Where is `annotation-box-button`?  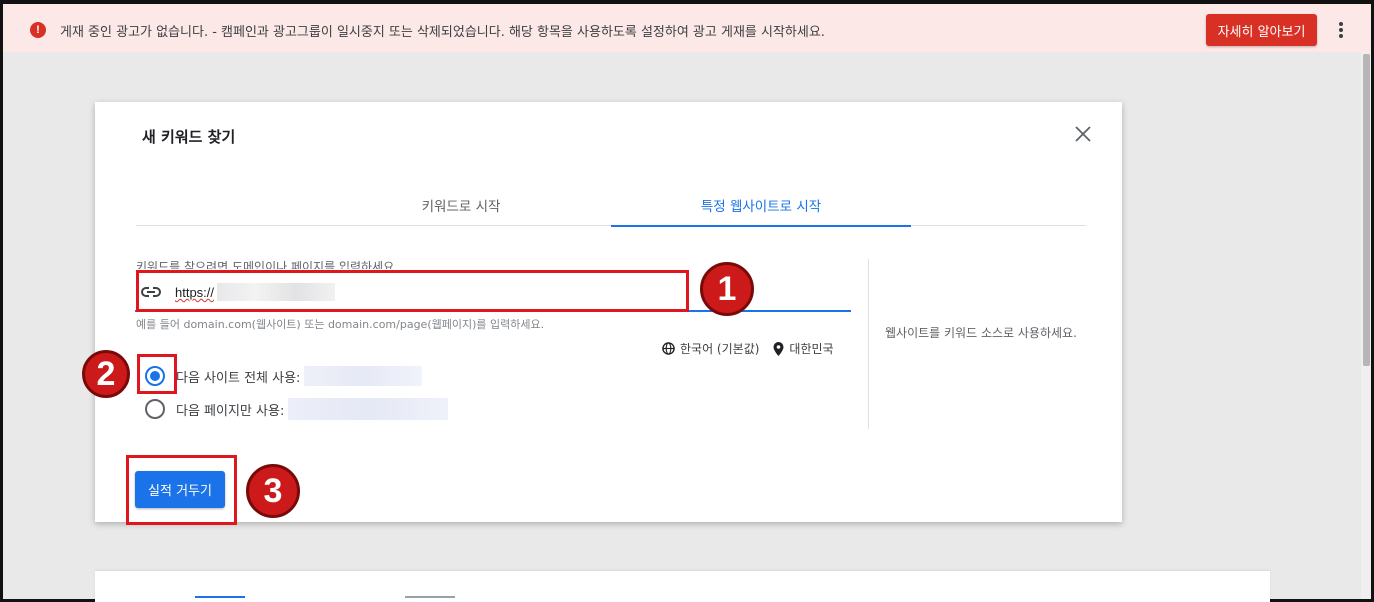 annotation-box-button is located at coordinates (181, 490).